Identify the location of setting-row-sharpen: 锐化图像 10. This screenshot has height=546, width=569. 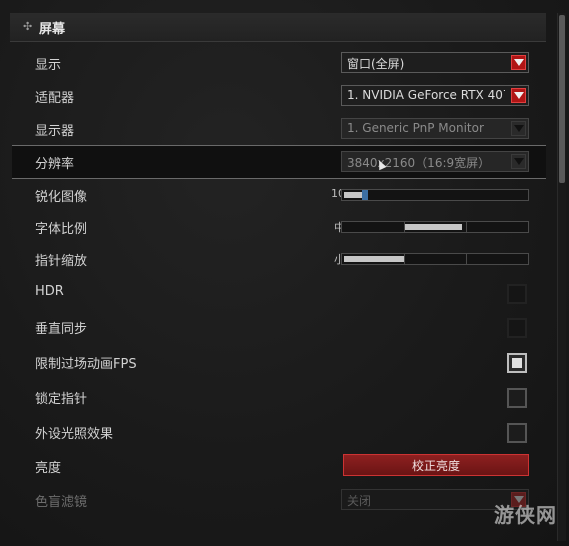
(279, 195).